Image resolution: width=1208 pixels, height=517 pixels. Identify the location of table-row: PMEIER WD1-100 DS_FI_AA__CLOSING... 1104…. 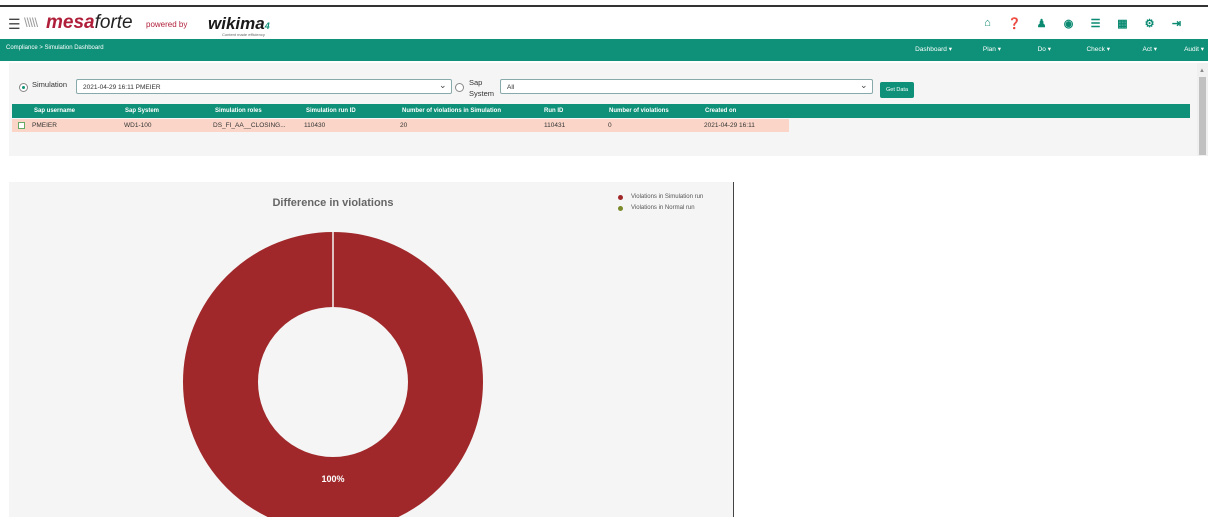
(400, 125).